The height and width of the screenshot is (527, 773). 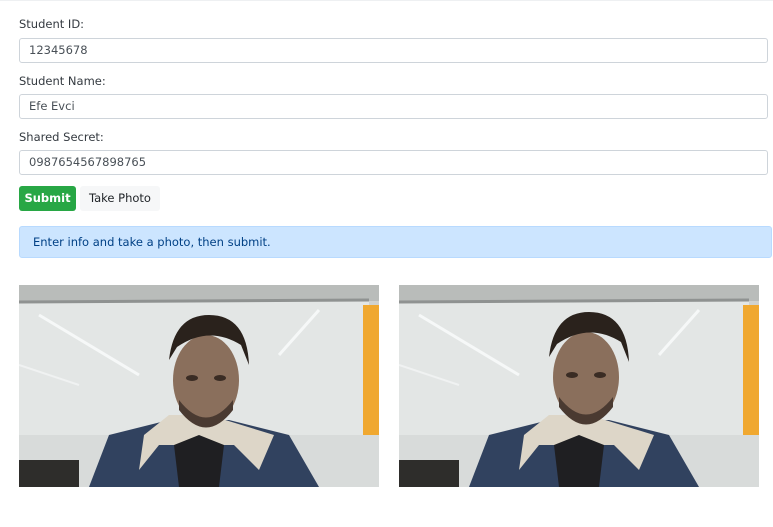 I want to click on take-photo-button: Take Photo, so click(x=120, y=198).